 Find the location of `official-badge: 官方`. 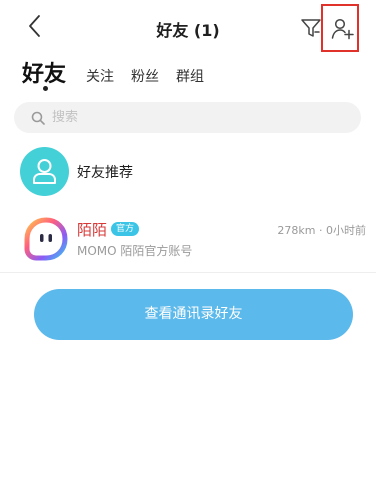

official-badge: 官方 is located at coordinates (125, 229).